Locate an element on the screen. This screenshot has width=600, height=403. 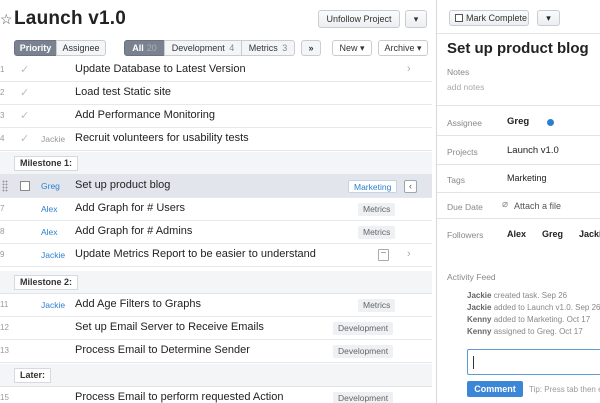
mark-complete-label: Mark Complete is located at coordinates (497, 18).